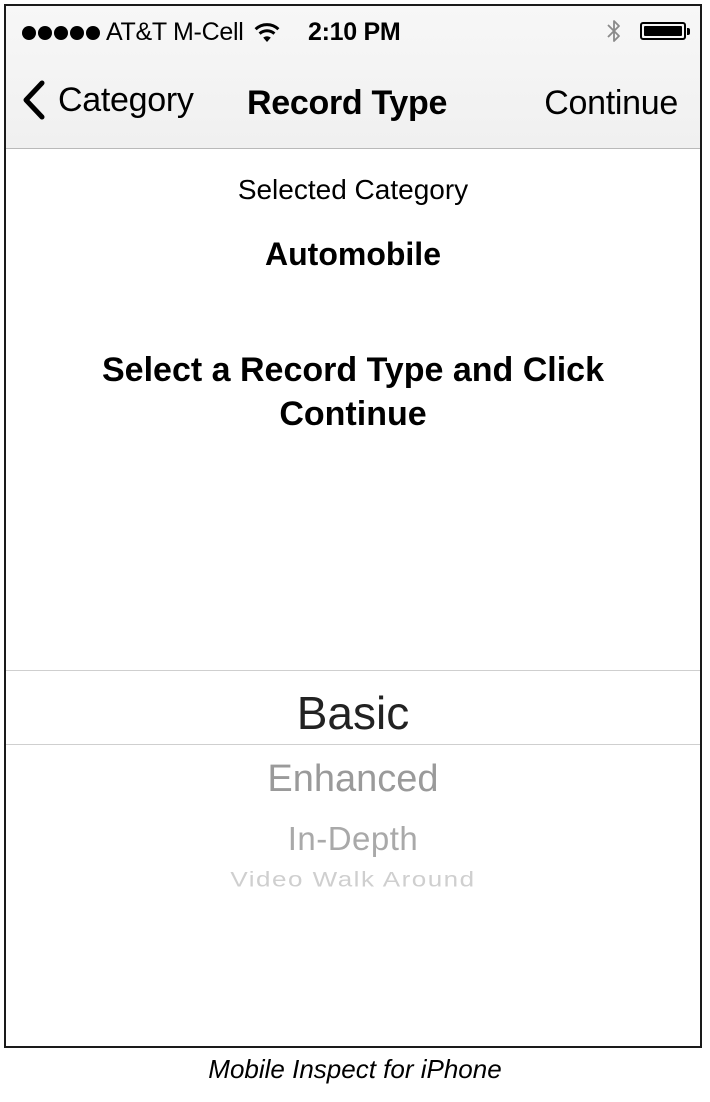 The height and width of the screenshot is (1102, 710). I want to click on battery-icon, so click(665, 31).